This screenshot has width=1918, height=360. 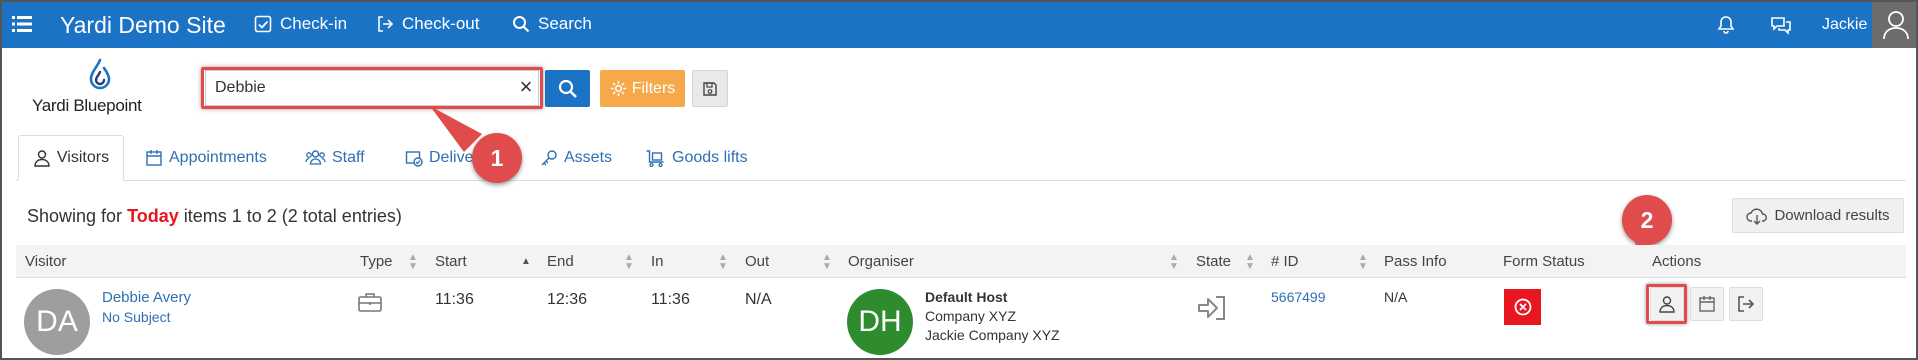 I want to click on checkin-label: Check-in, so click(x=314, y=23).